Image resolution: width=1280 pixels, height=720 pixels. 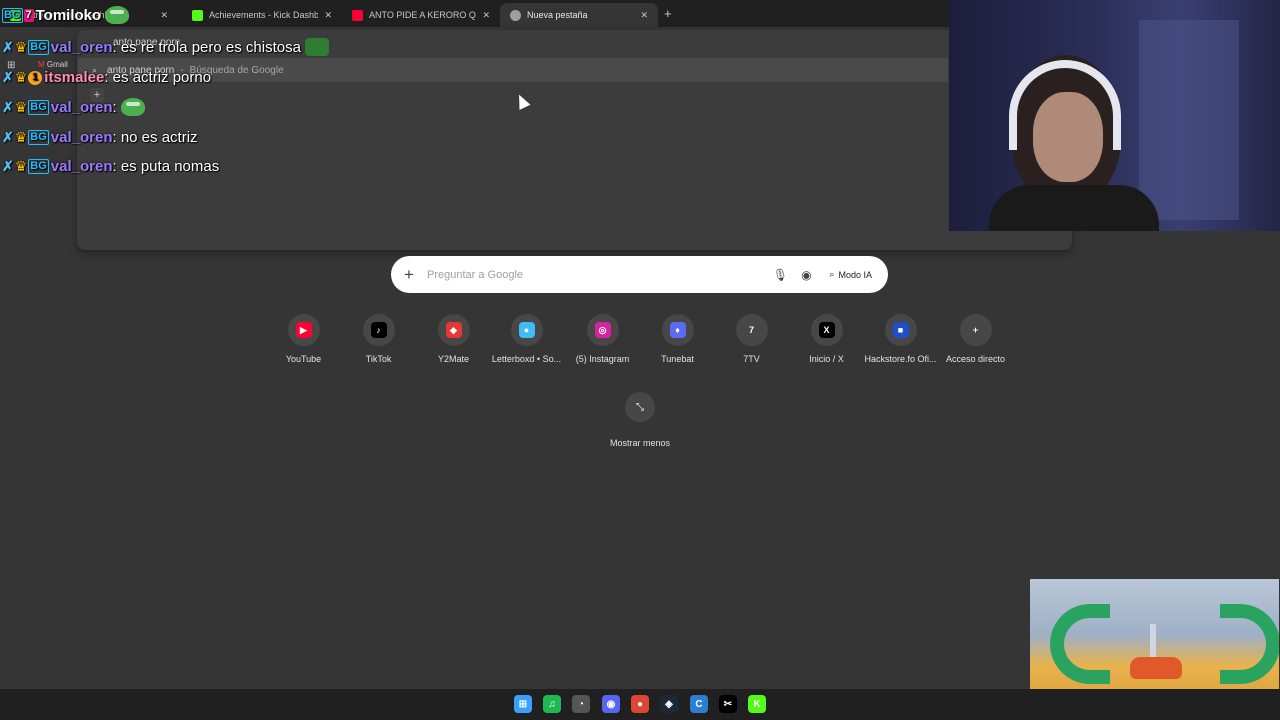 What do you see at coordinates (581, 704) in the screenshot?
I see `clock-app-icon: ◔` at bounding box center [581, 704].